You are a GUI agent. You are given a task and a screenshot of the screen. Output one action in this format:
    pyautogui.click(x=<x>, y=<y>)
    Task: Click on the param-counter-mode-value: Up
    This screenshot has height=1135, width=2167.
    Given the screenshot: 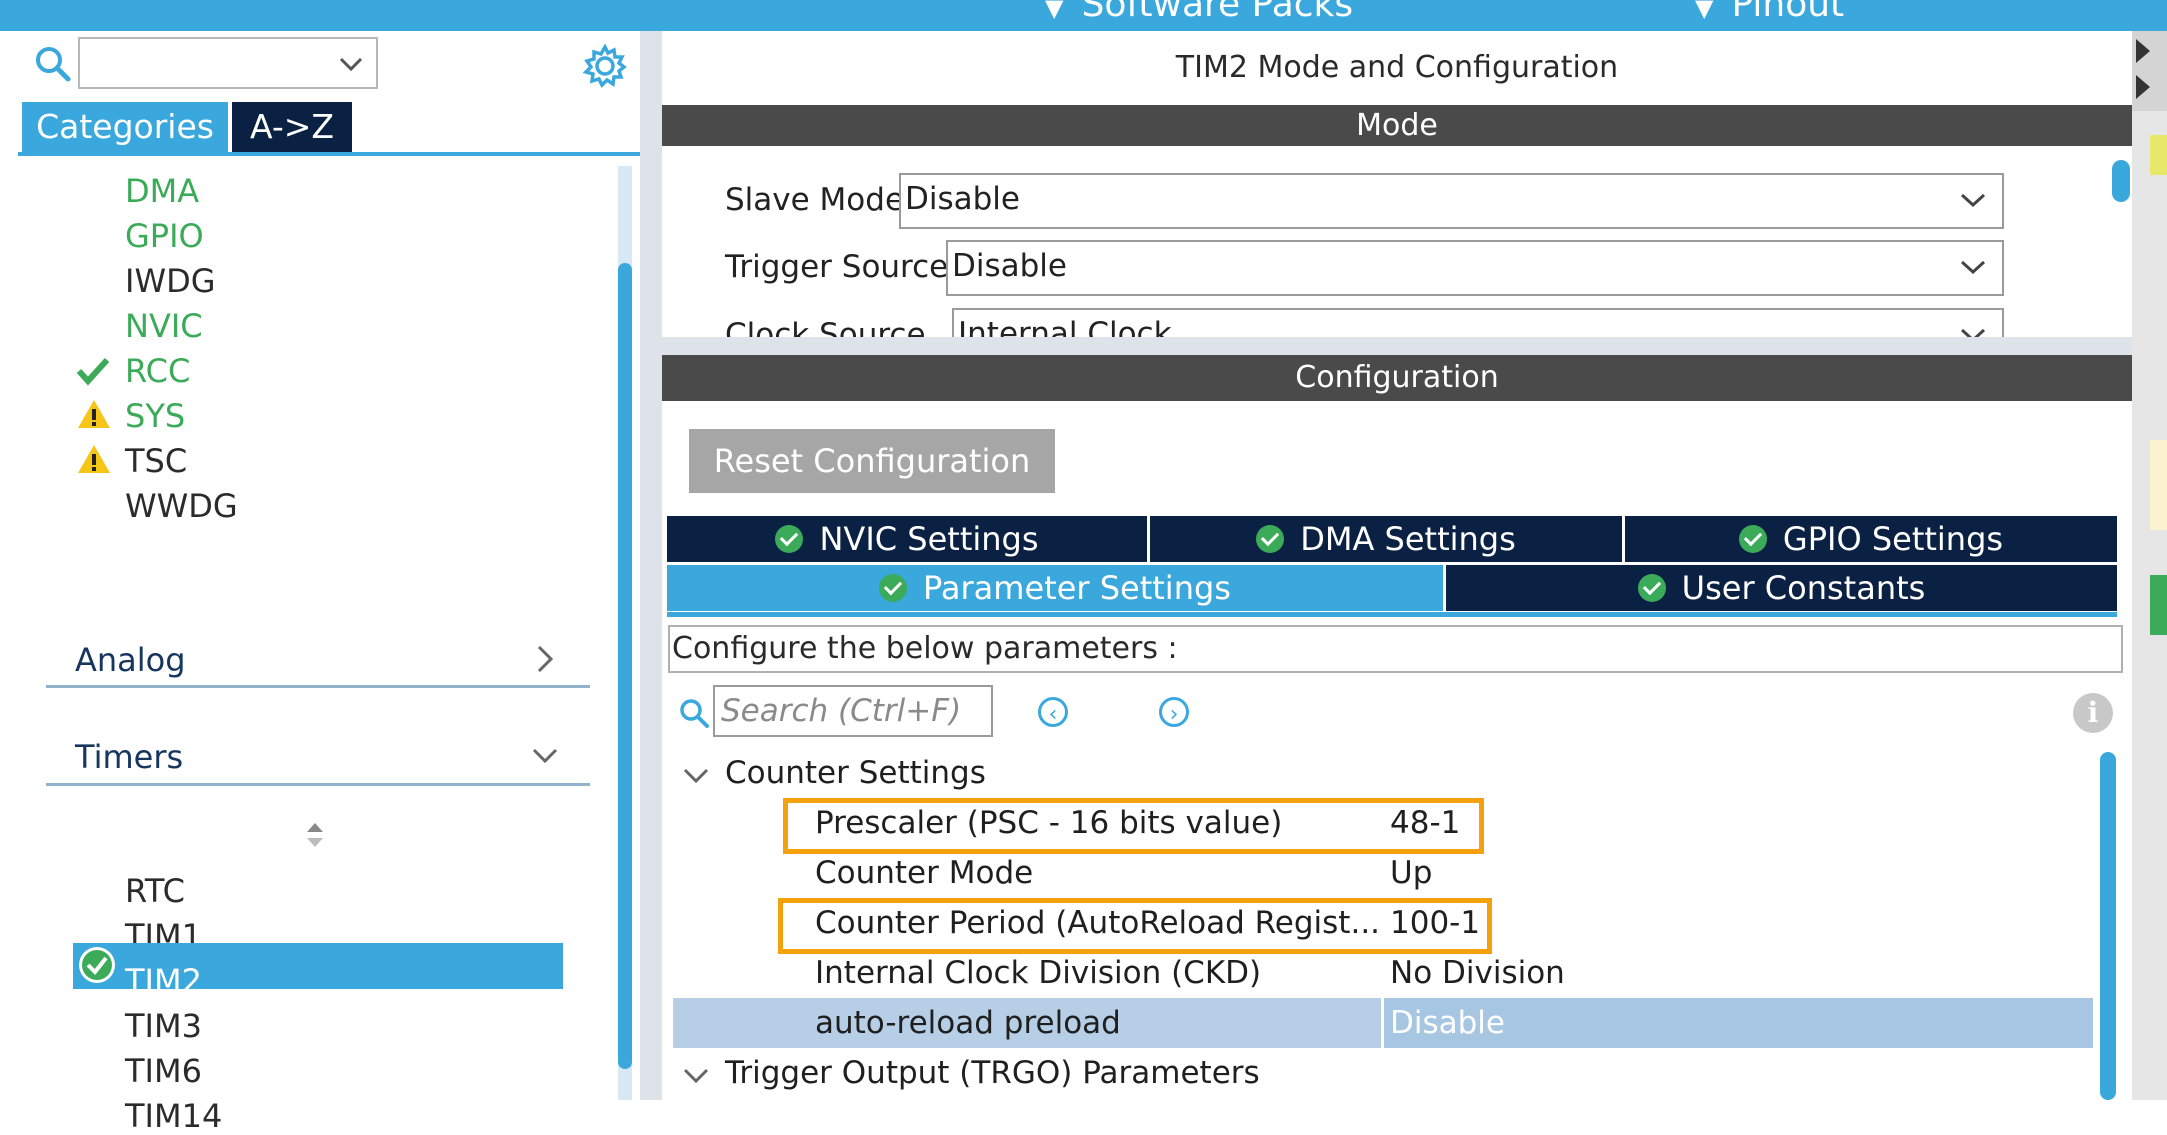 What is the action you would take?
    pyautogui.click(x=1411, y=873)
    